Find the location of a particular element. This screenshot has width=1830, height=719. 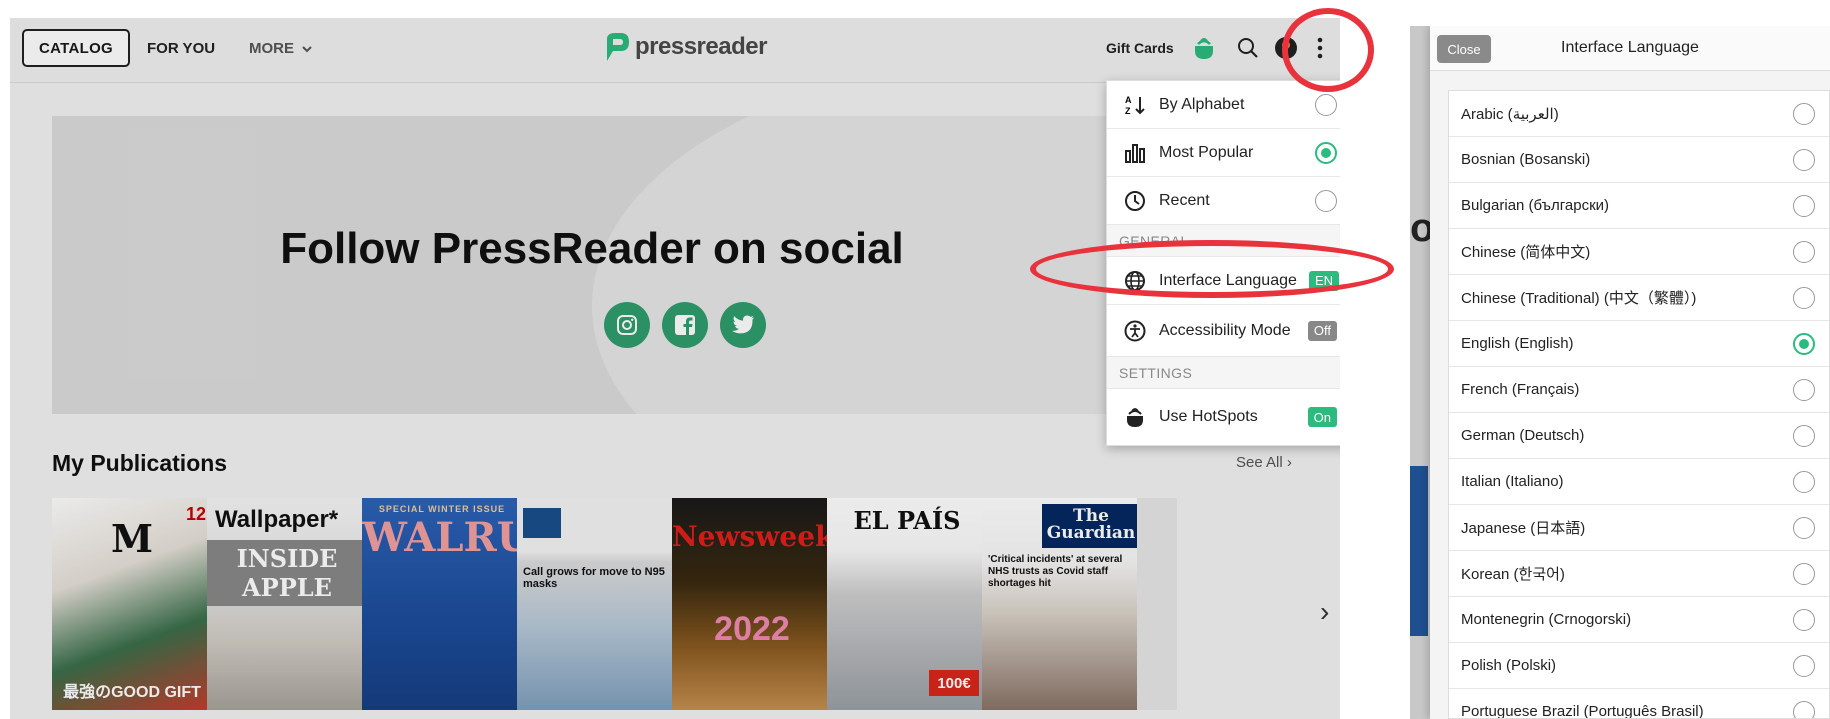

publication-cover-newsweek: Newsweek 2022 is located at coordinates (752, 604).